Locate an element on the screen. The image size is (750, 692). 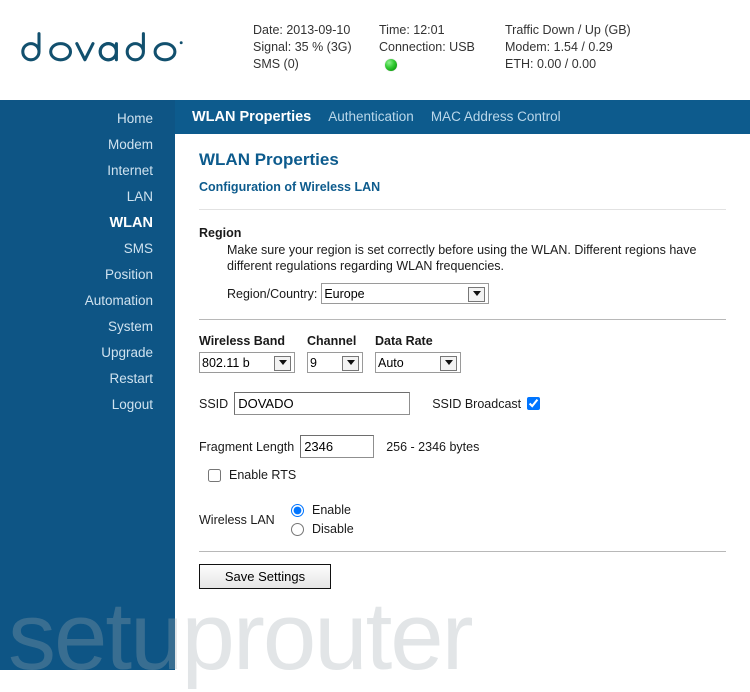
wireless-lan-row: Wireless LAN Enable Disable is located at coordinates (474, 519).